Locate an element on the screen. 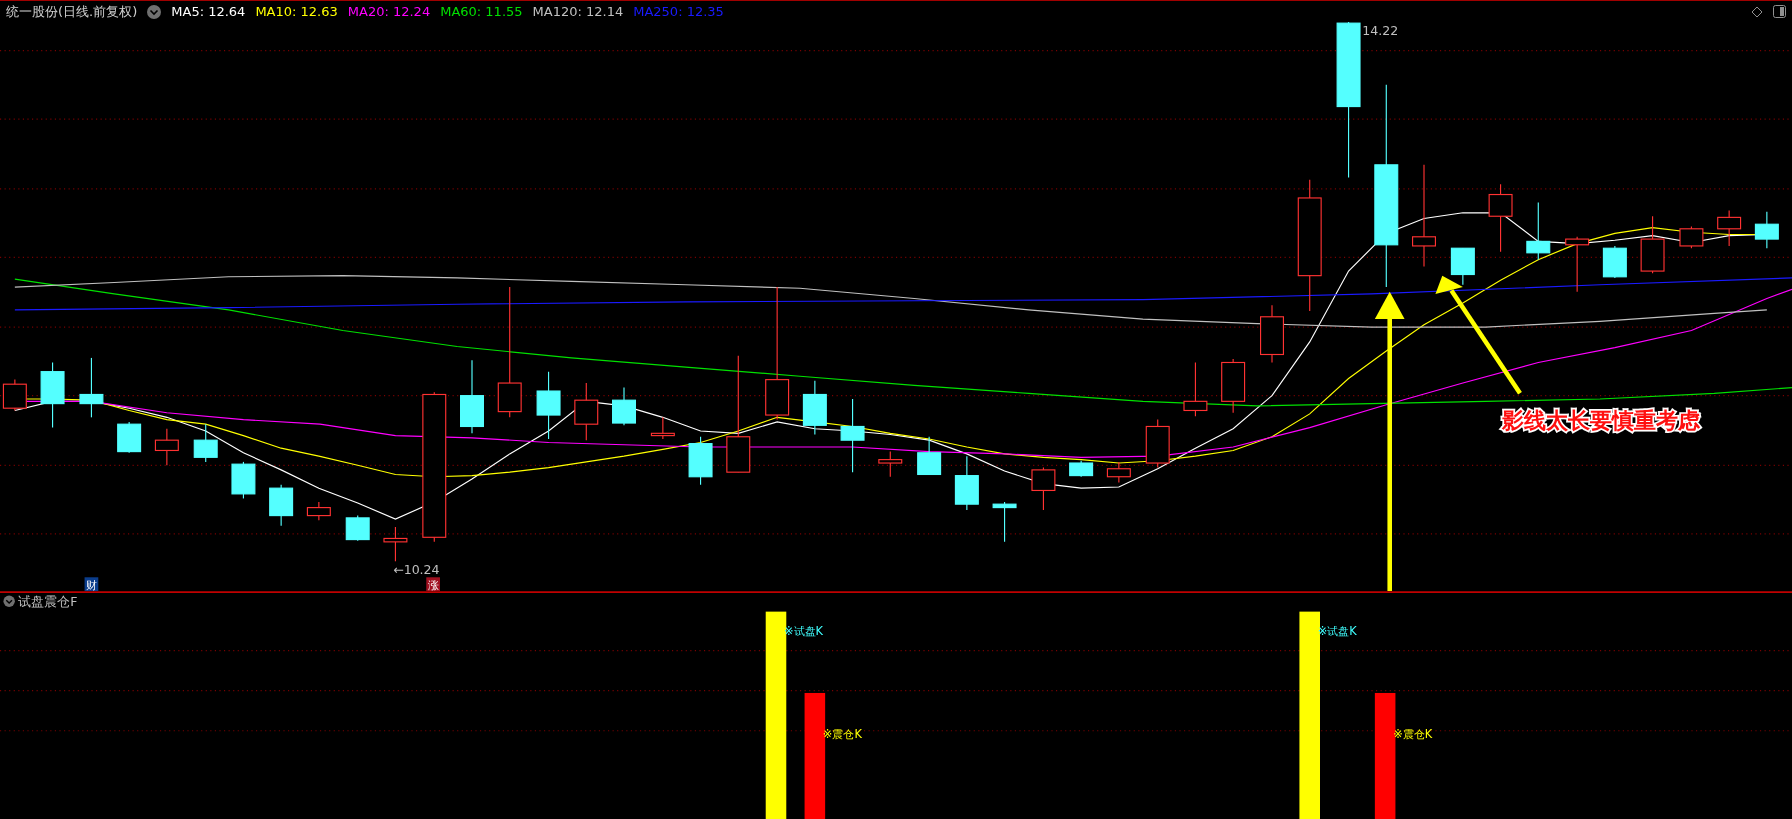 The height and width of the screenshot is (819, 1792). moving-average-label: MA120: 12.14 is located at coordinates (578, 11).